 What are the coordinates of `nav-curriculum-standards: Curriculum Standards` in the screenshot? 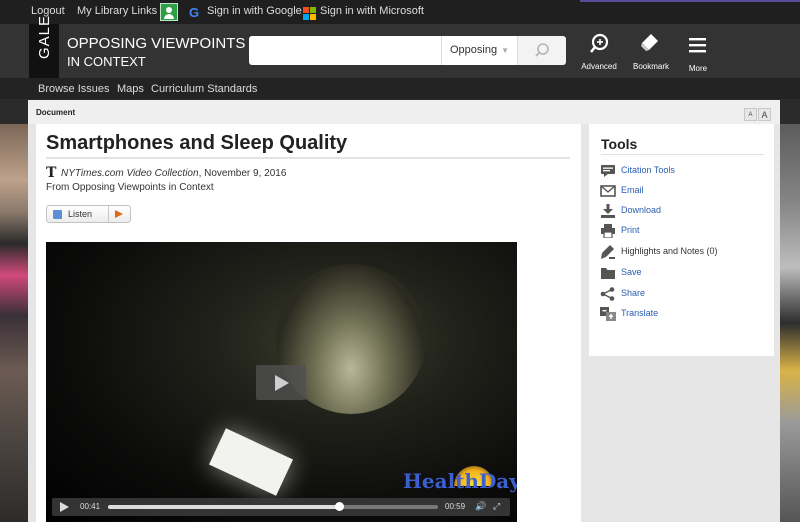 It's located at (204, 89).